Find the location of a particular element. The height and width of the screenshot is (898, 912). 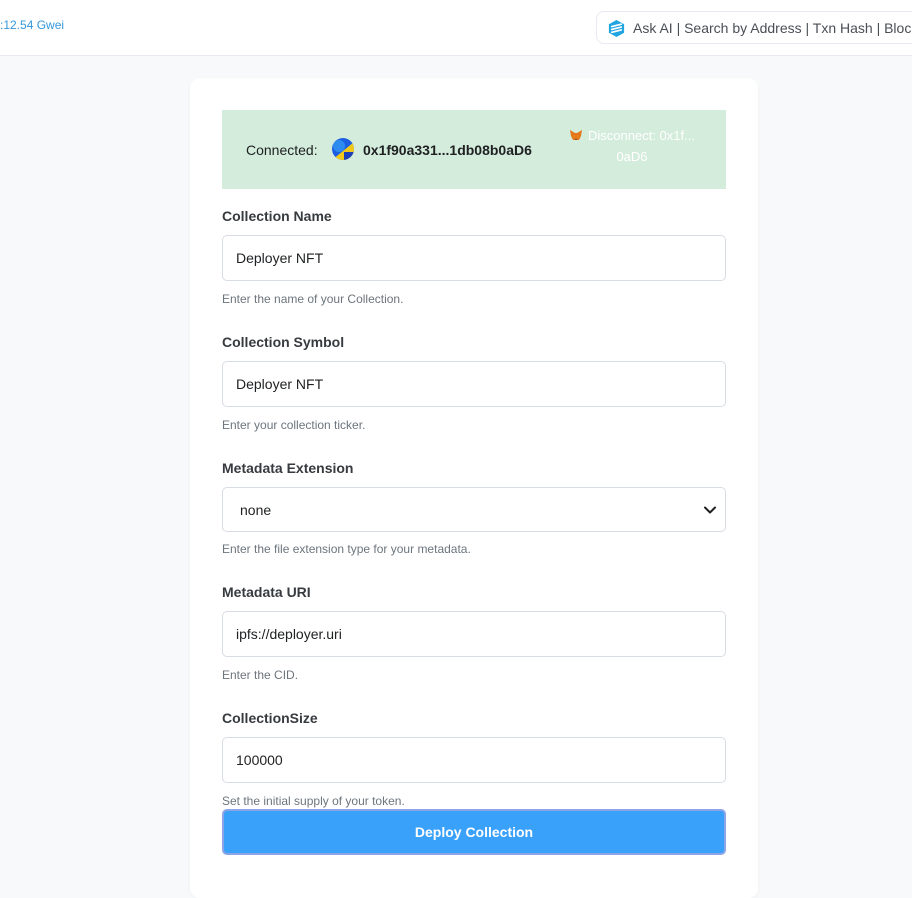

gas-price-text: :12.54 Gwei is located at coordinates (32, 25).